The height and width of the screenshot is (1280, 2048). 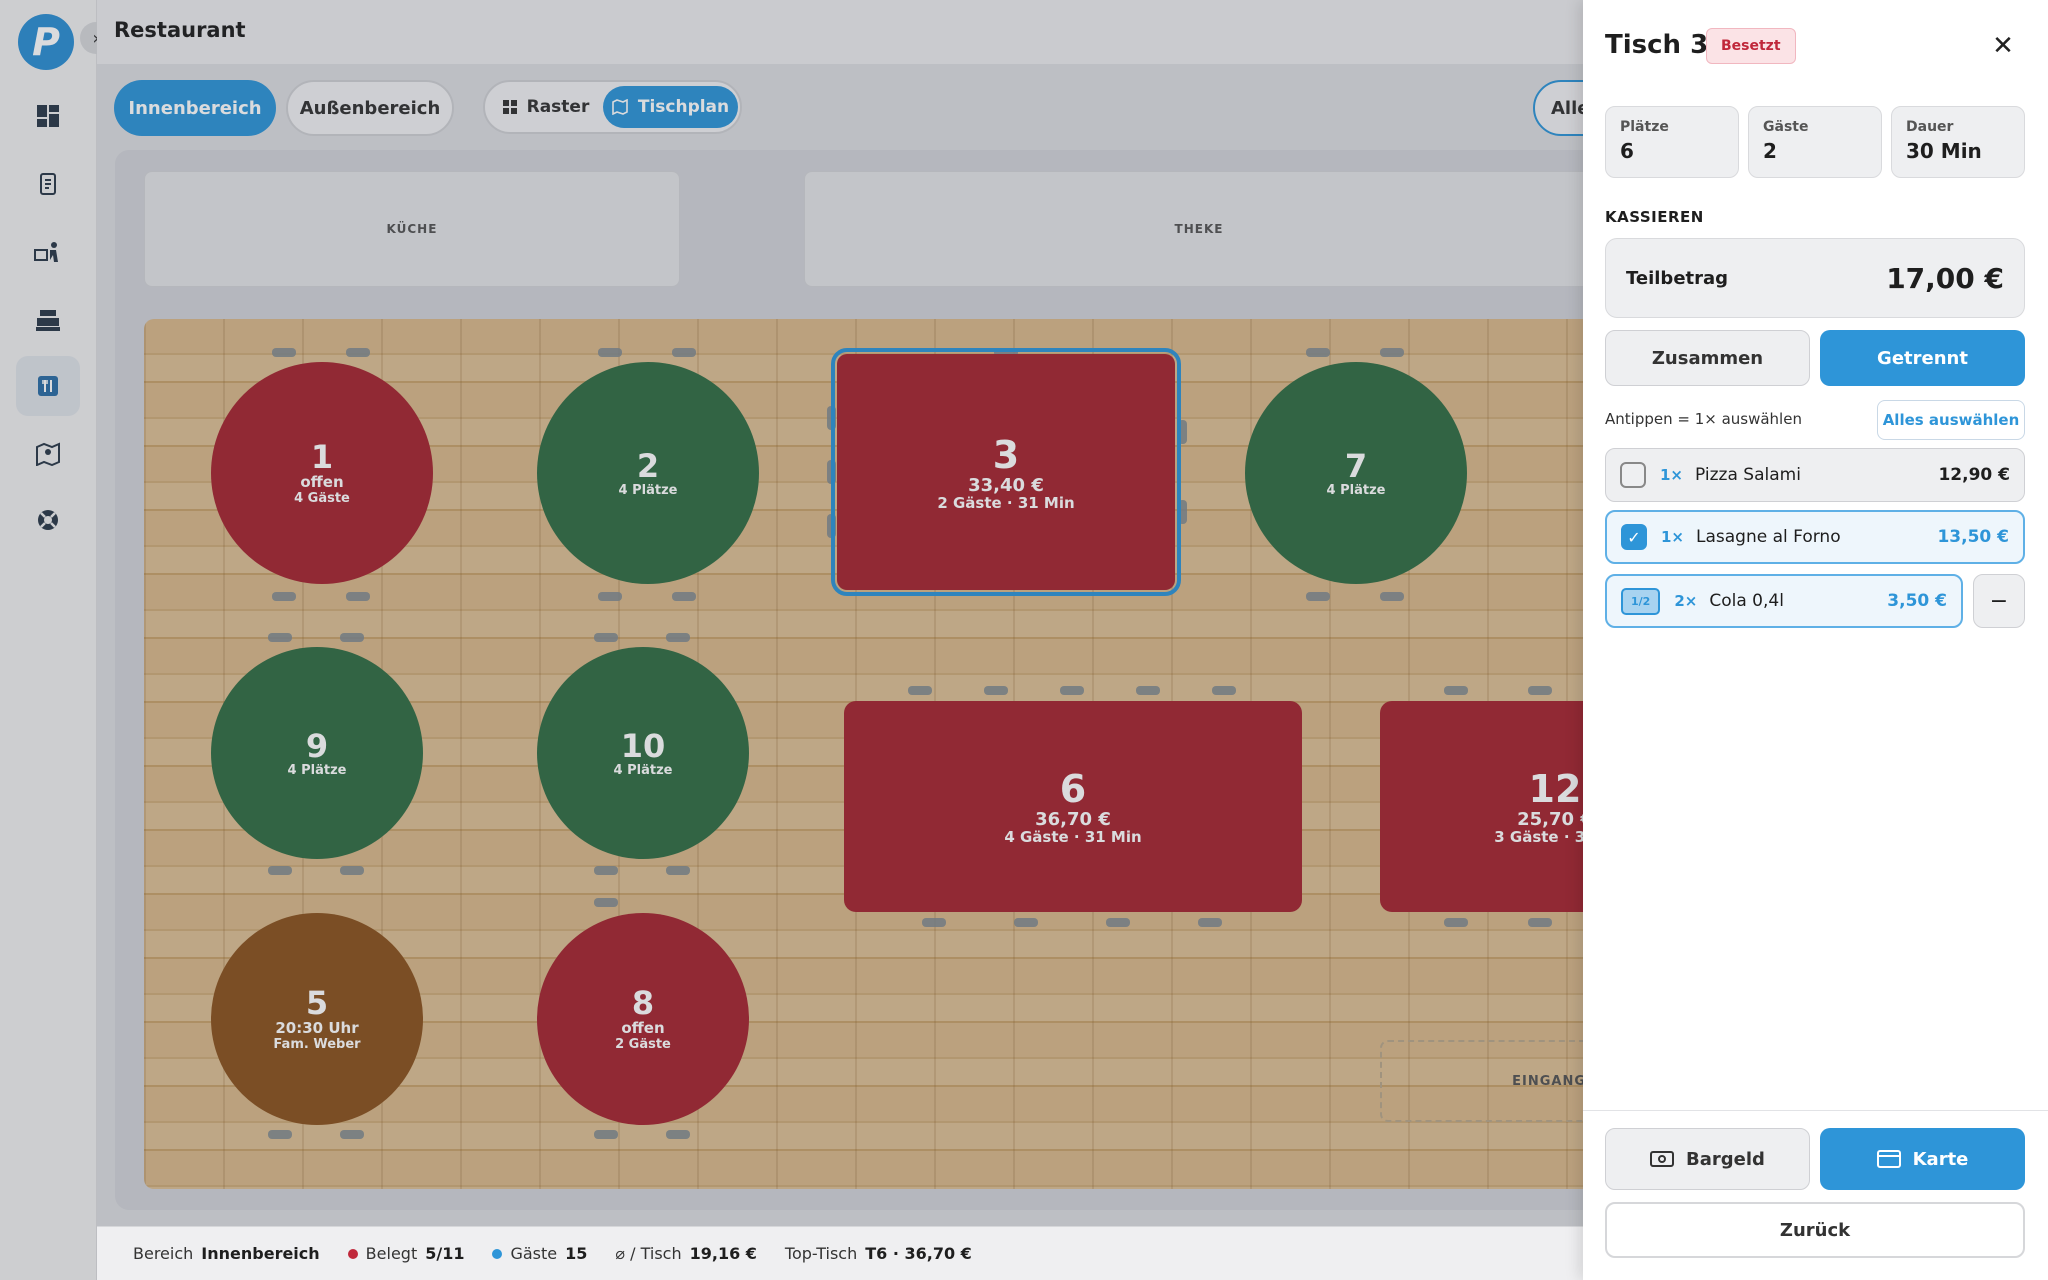 I want to click on divider, so click(x=1815, y=1110).